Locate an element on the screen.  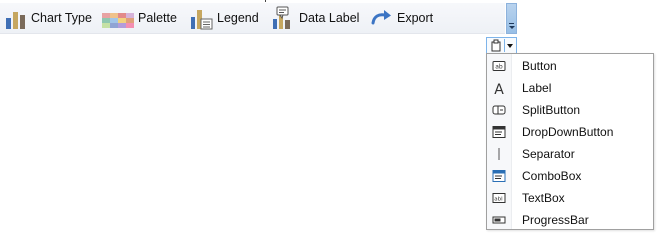
split-divider is located at coordinates (504, 45).